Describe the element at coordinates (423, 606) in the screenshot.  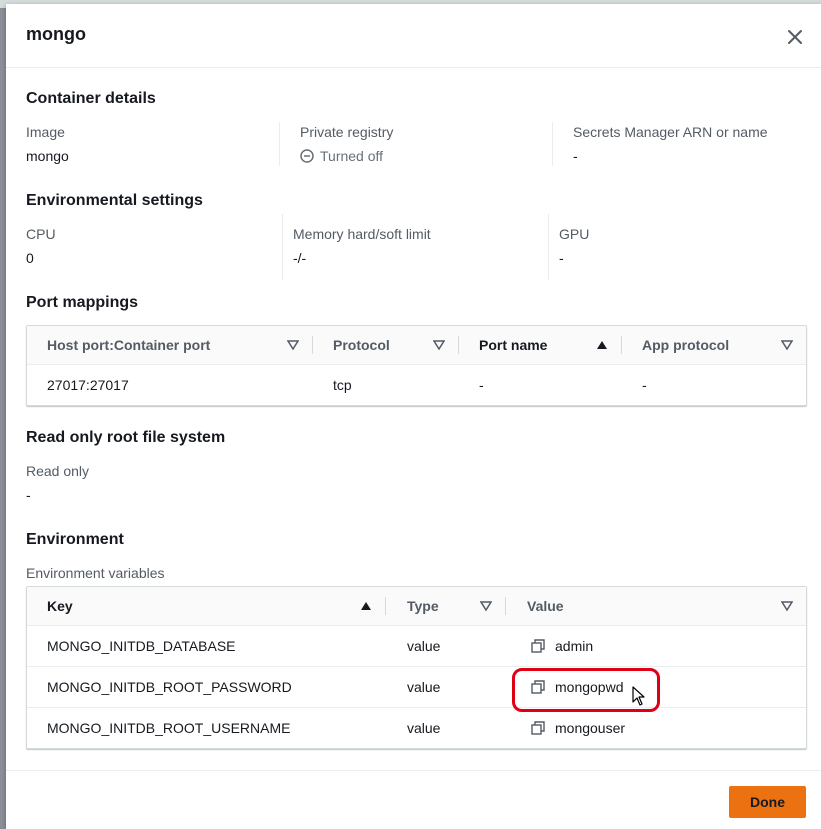
I see `column-label: Type` at that location.